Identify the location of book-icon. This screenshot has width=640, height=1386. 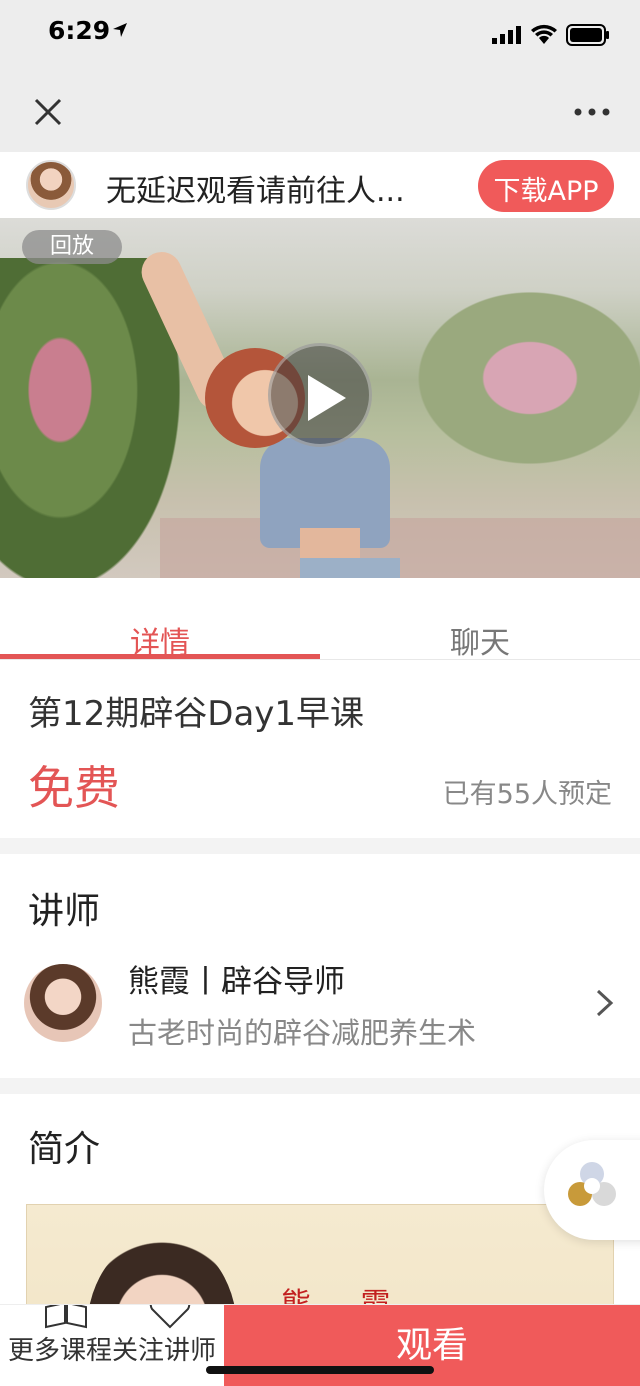
(66, 1317).